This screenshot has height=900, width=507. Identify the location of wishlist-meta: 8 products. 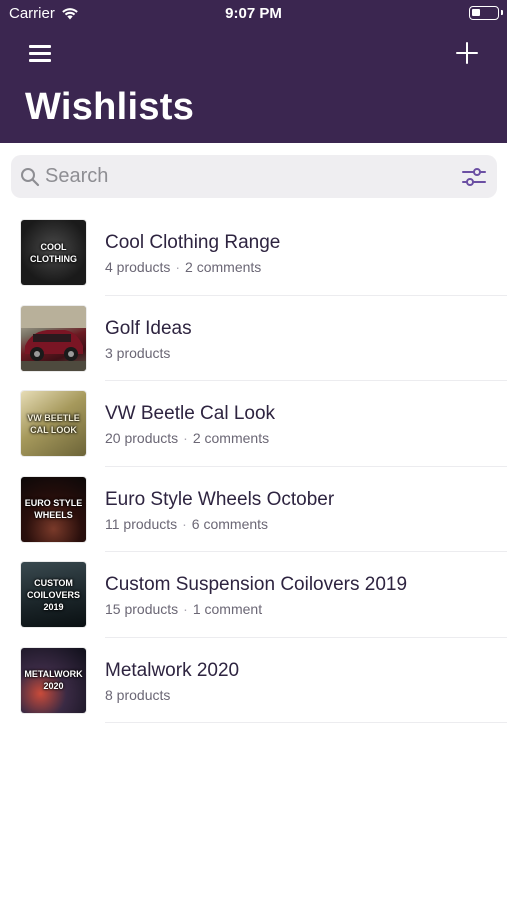
(137, 695).